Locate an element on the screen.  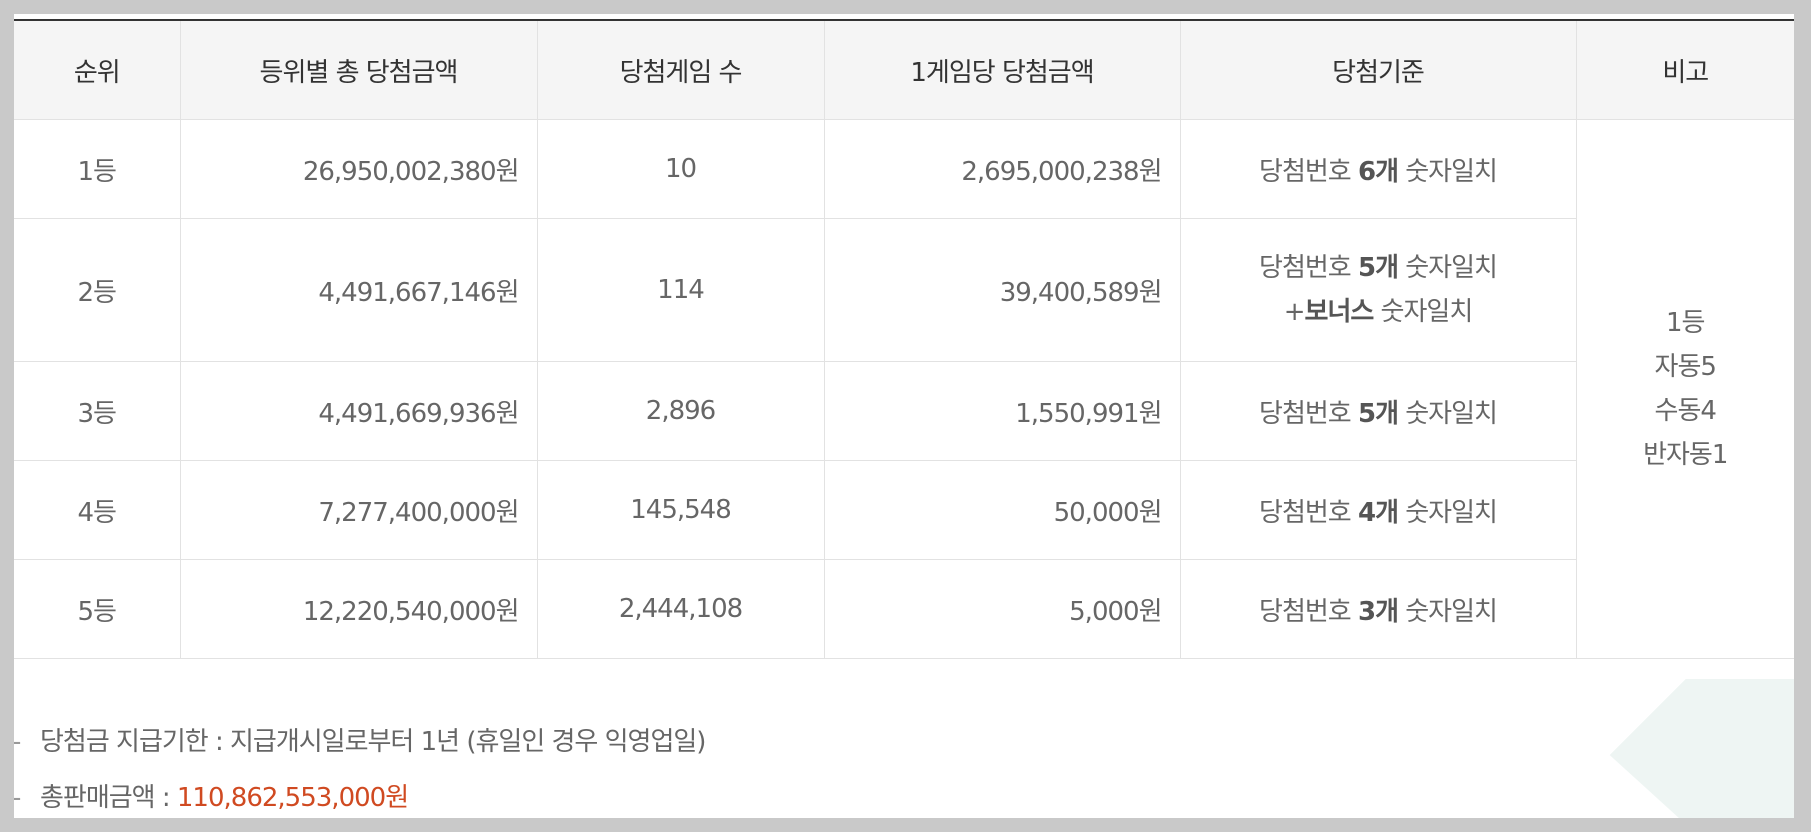
total-amount-cell: 26,950,002,380원 is located at coordinates (358, 169).